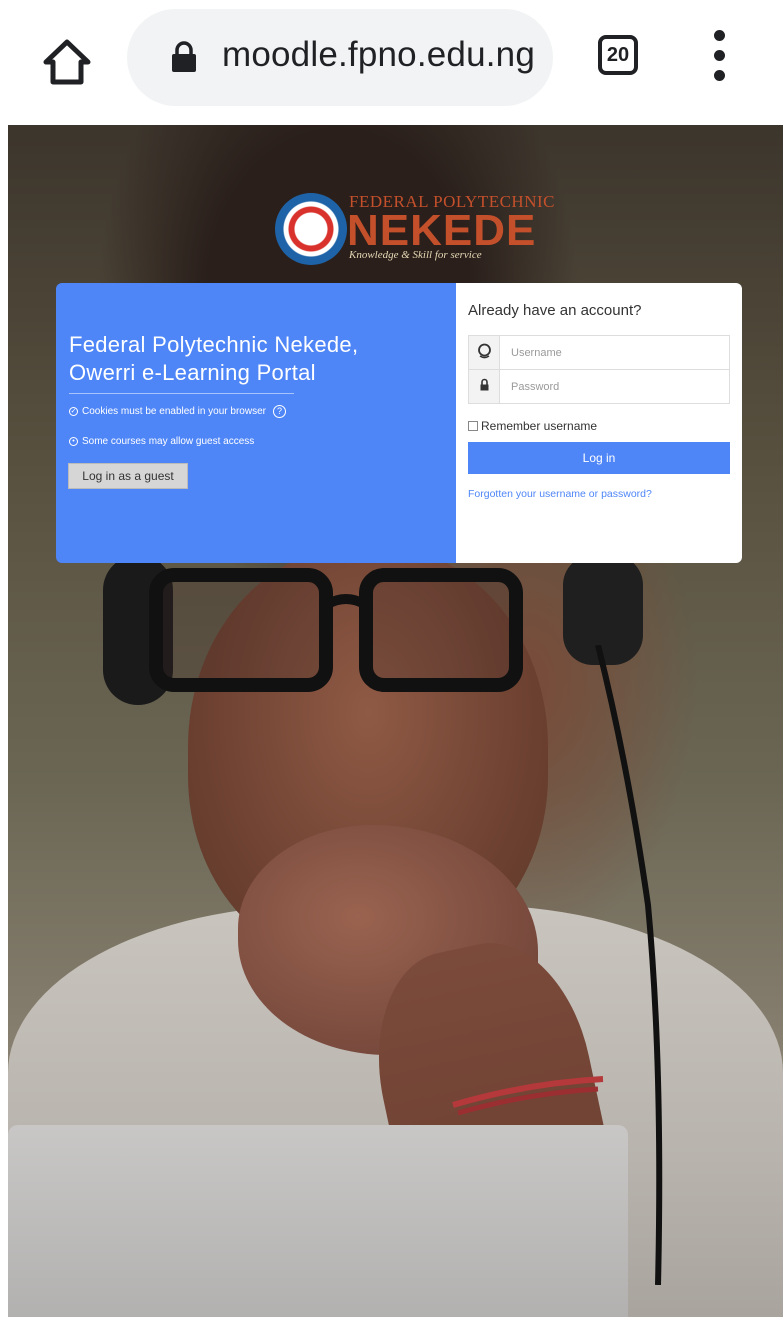 The height and width of the screenshot is (1317, 783). I want to click on guest-note: • Some courses may allow guest access, so click(161, 441).